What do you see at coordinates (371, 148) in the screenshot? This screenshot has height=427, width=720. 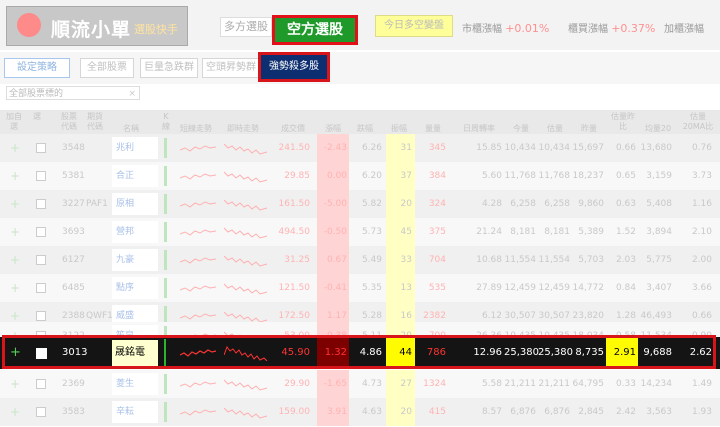 I see `cell-drop: 6.26` at bounding box center [371, 148].